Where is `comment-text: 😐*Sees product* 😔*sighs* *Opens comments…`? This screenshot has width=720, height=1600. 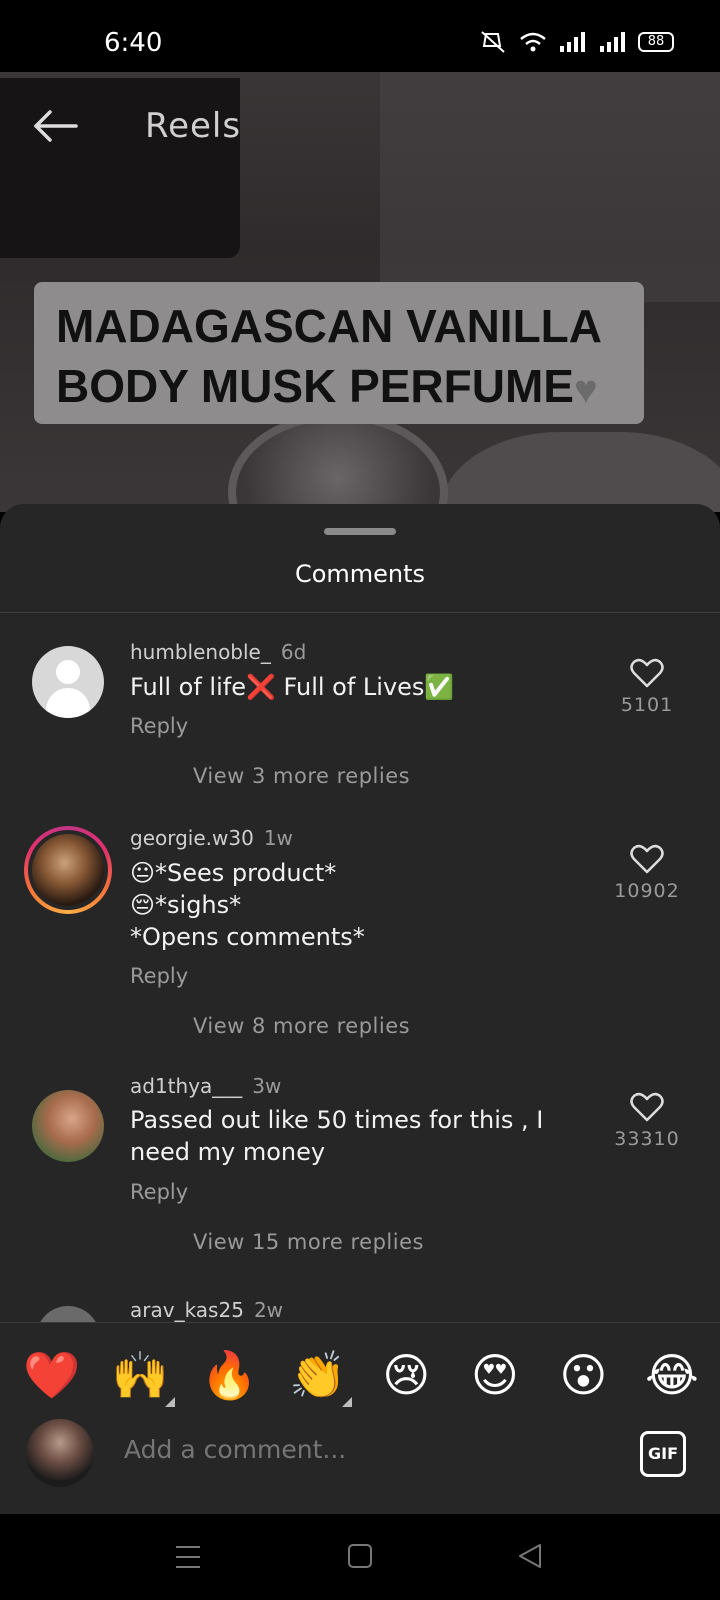
comment-text: 😐*Sees product* 😔*sighs* *Opens comments… is located at coordinates (247, 905).